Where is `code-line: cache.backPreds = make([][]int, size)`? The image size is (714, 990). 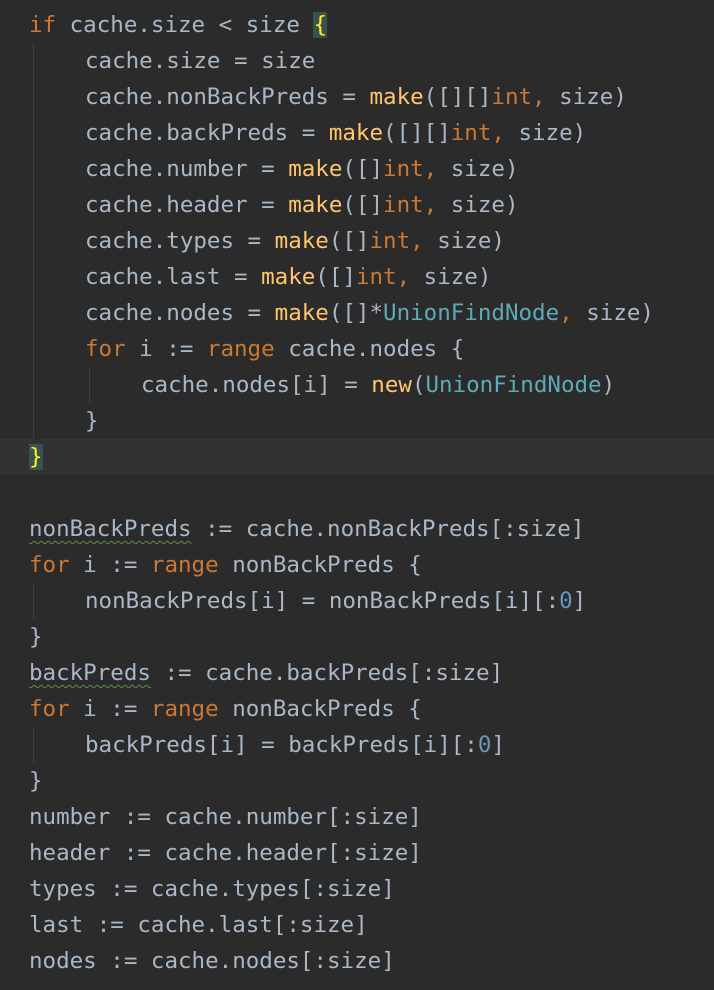
code-line: cache.backPreds = make([][]int, size) is located at coordinates (357, 133).